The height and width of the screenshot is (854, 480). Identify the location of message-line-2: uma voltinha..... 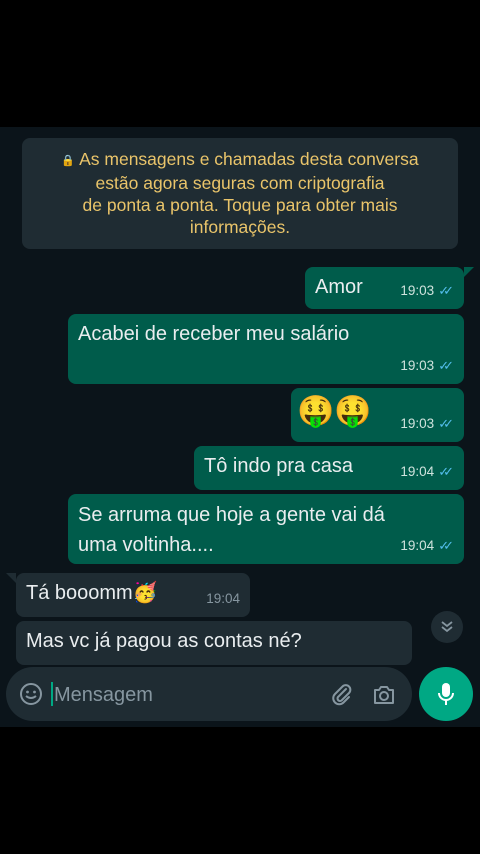
(146, 545).